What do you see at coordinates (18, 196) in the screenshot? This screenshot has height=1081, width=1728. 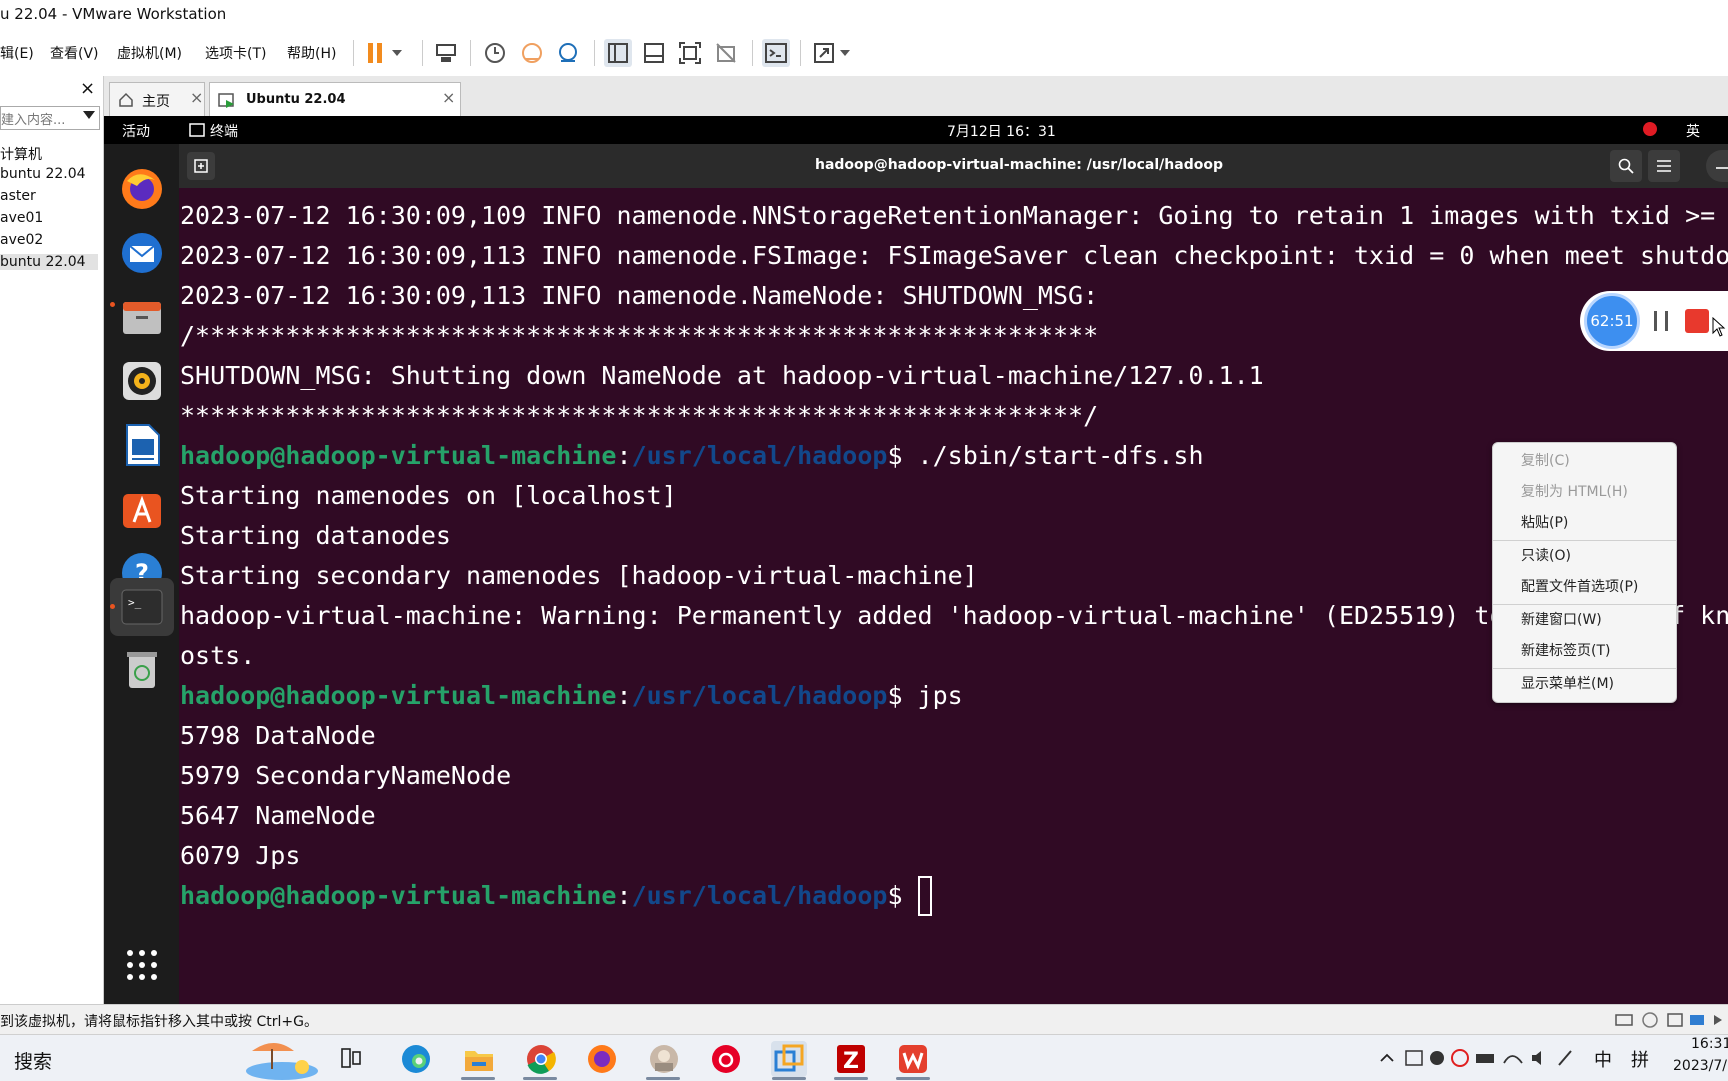 I see `library-item: aster` at bounding box center [18, 196].